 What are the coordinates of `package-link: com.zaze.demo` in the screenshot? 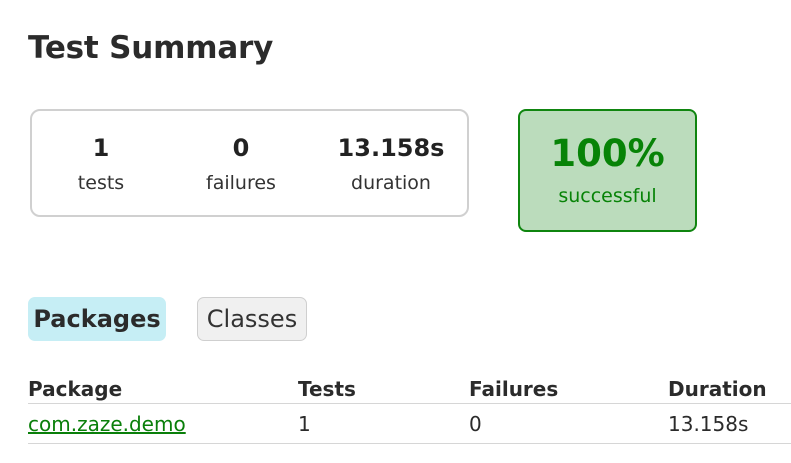 It's located at (107, 424).